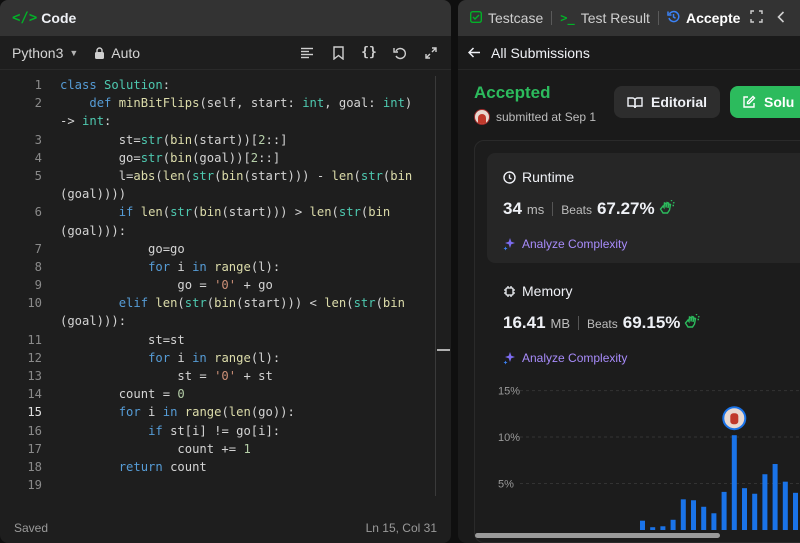 This screenshot has width=800, height=543. I want to click on arrow-left-icon, so click(474, 53).